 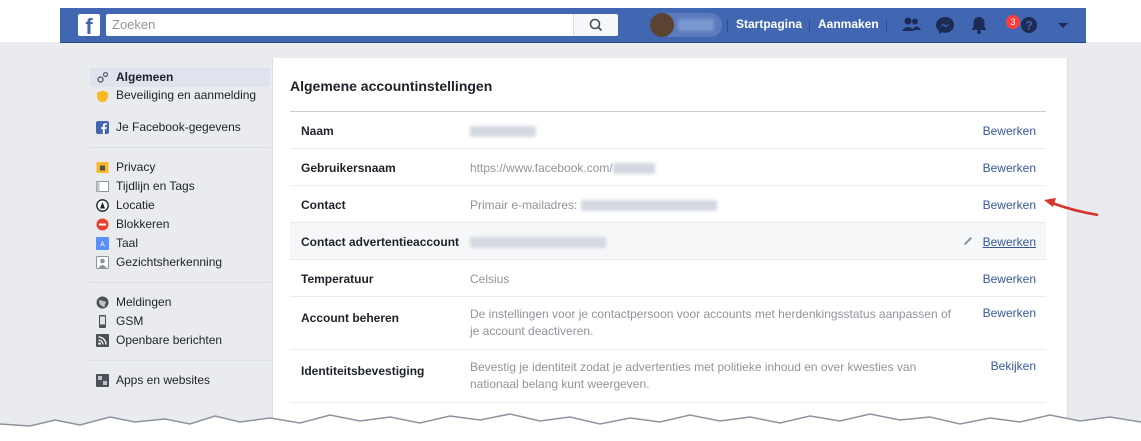 I want to click on help-icon: ?, so click(x=1029, y=25).